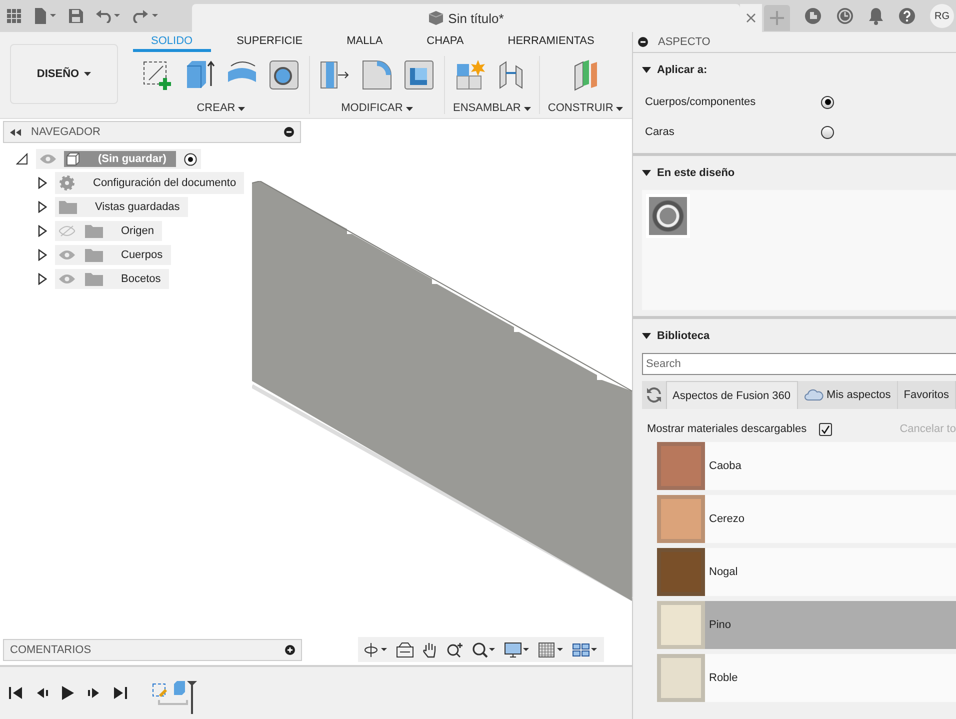 Image resolution: width=956 pixels, height=719 pixels. I want to click on skip-end-icon, so click(120, 693).